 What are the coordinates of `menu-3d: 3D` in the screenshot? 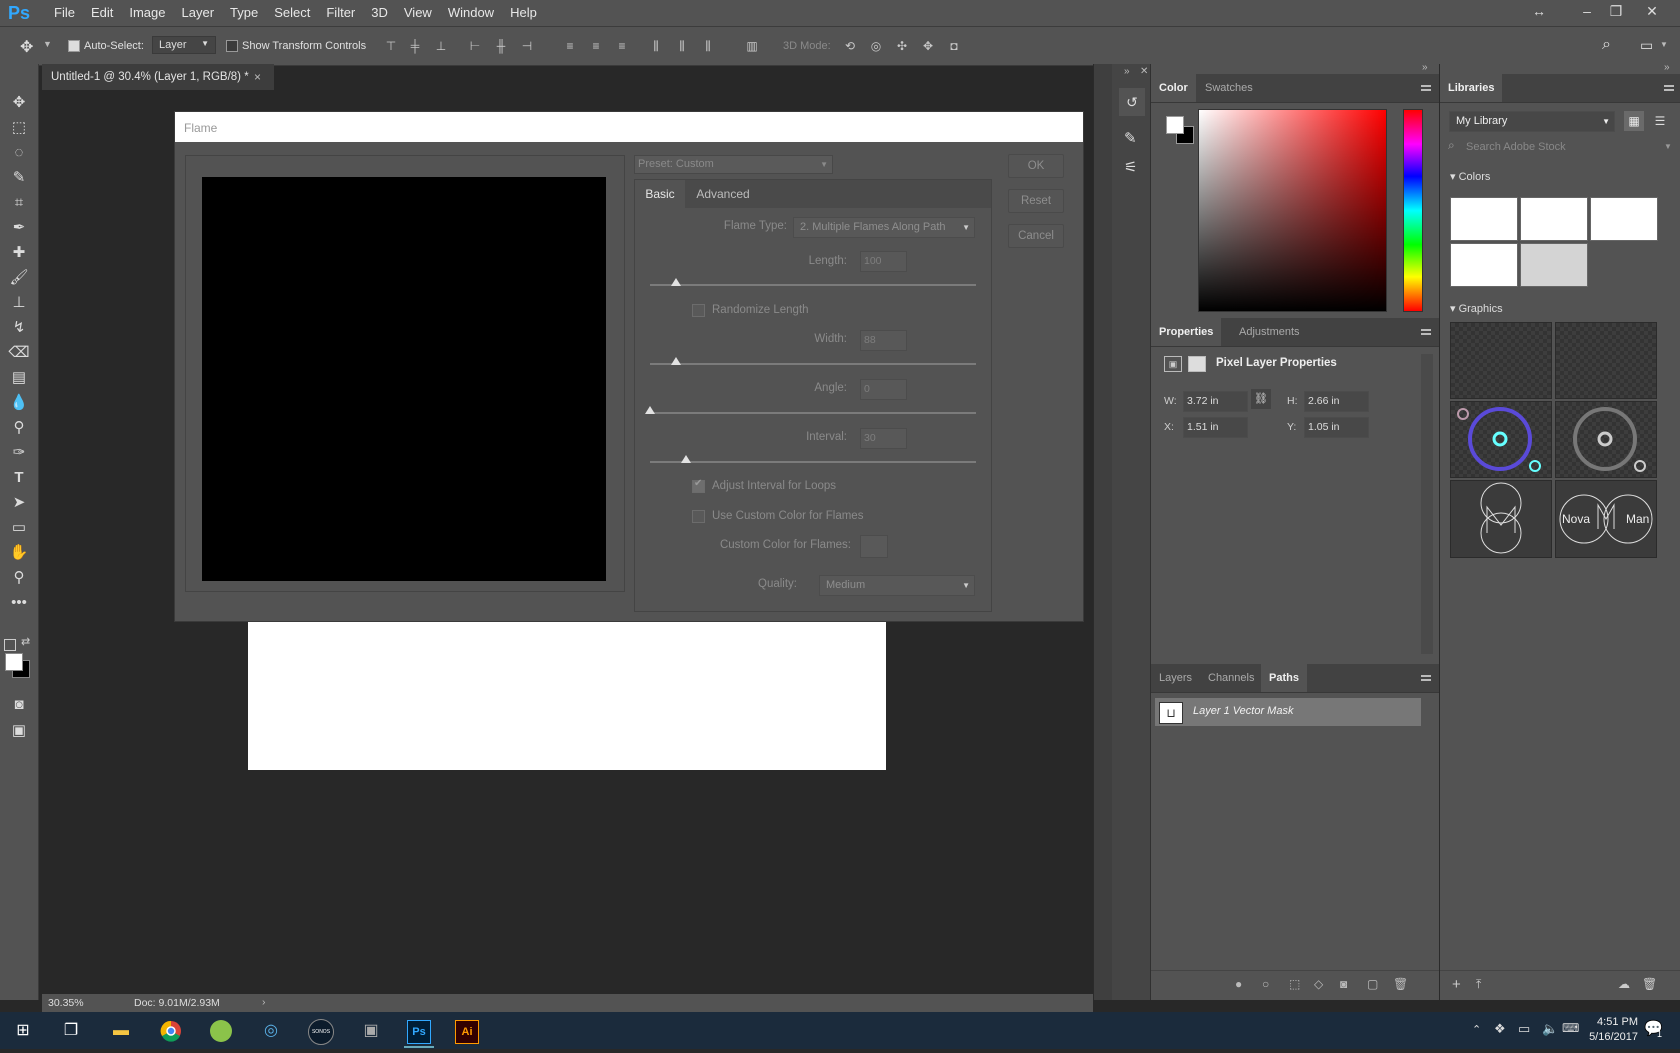 It's located at (379, 13).